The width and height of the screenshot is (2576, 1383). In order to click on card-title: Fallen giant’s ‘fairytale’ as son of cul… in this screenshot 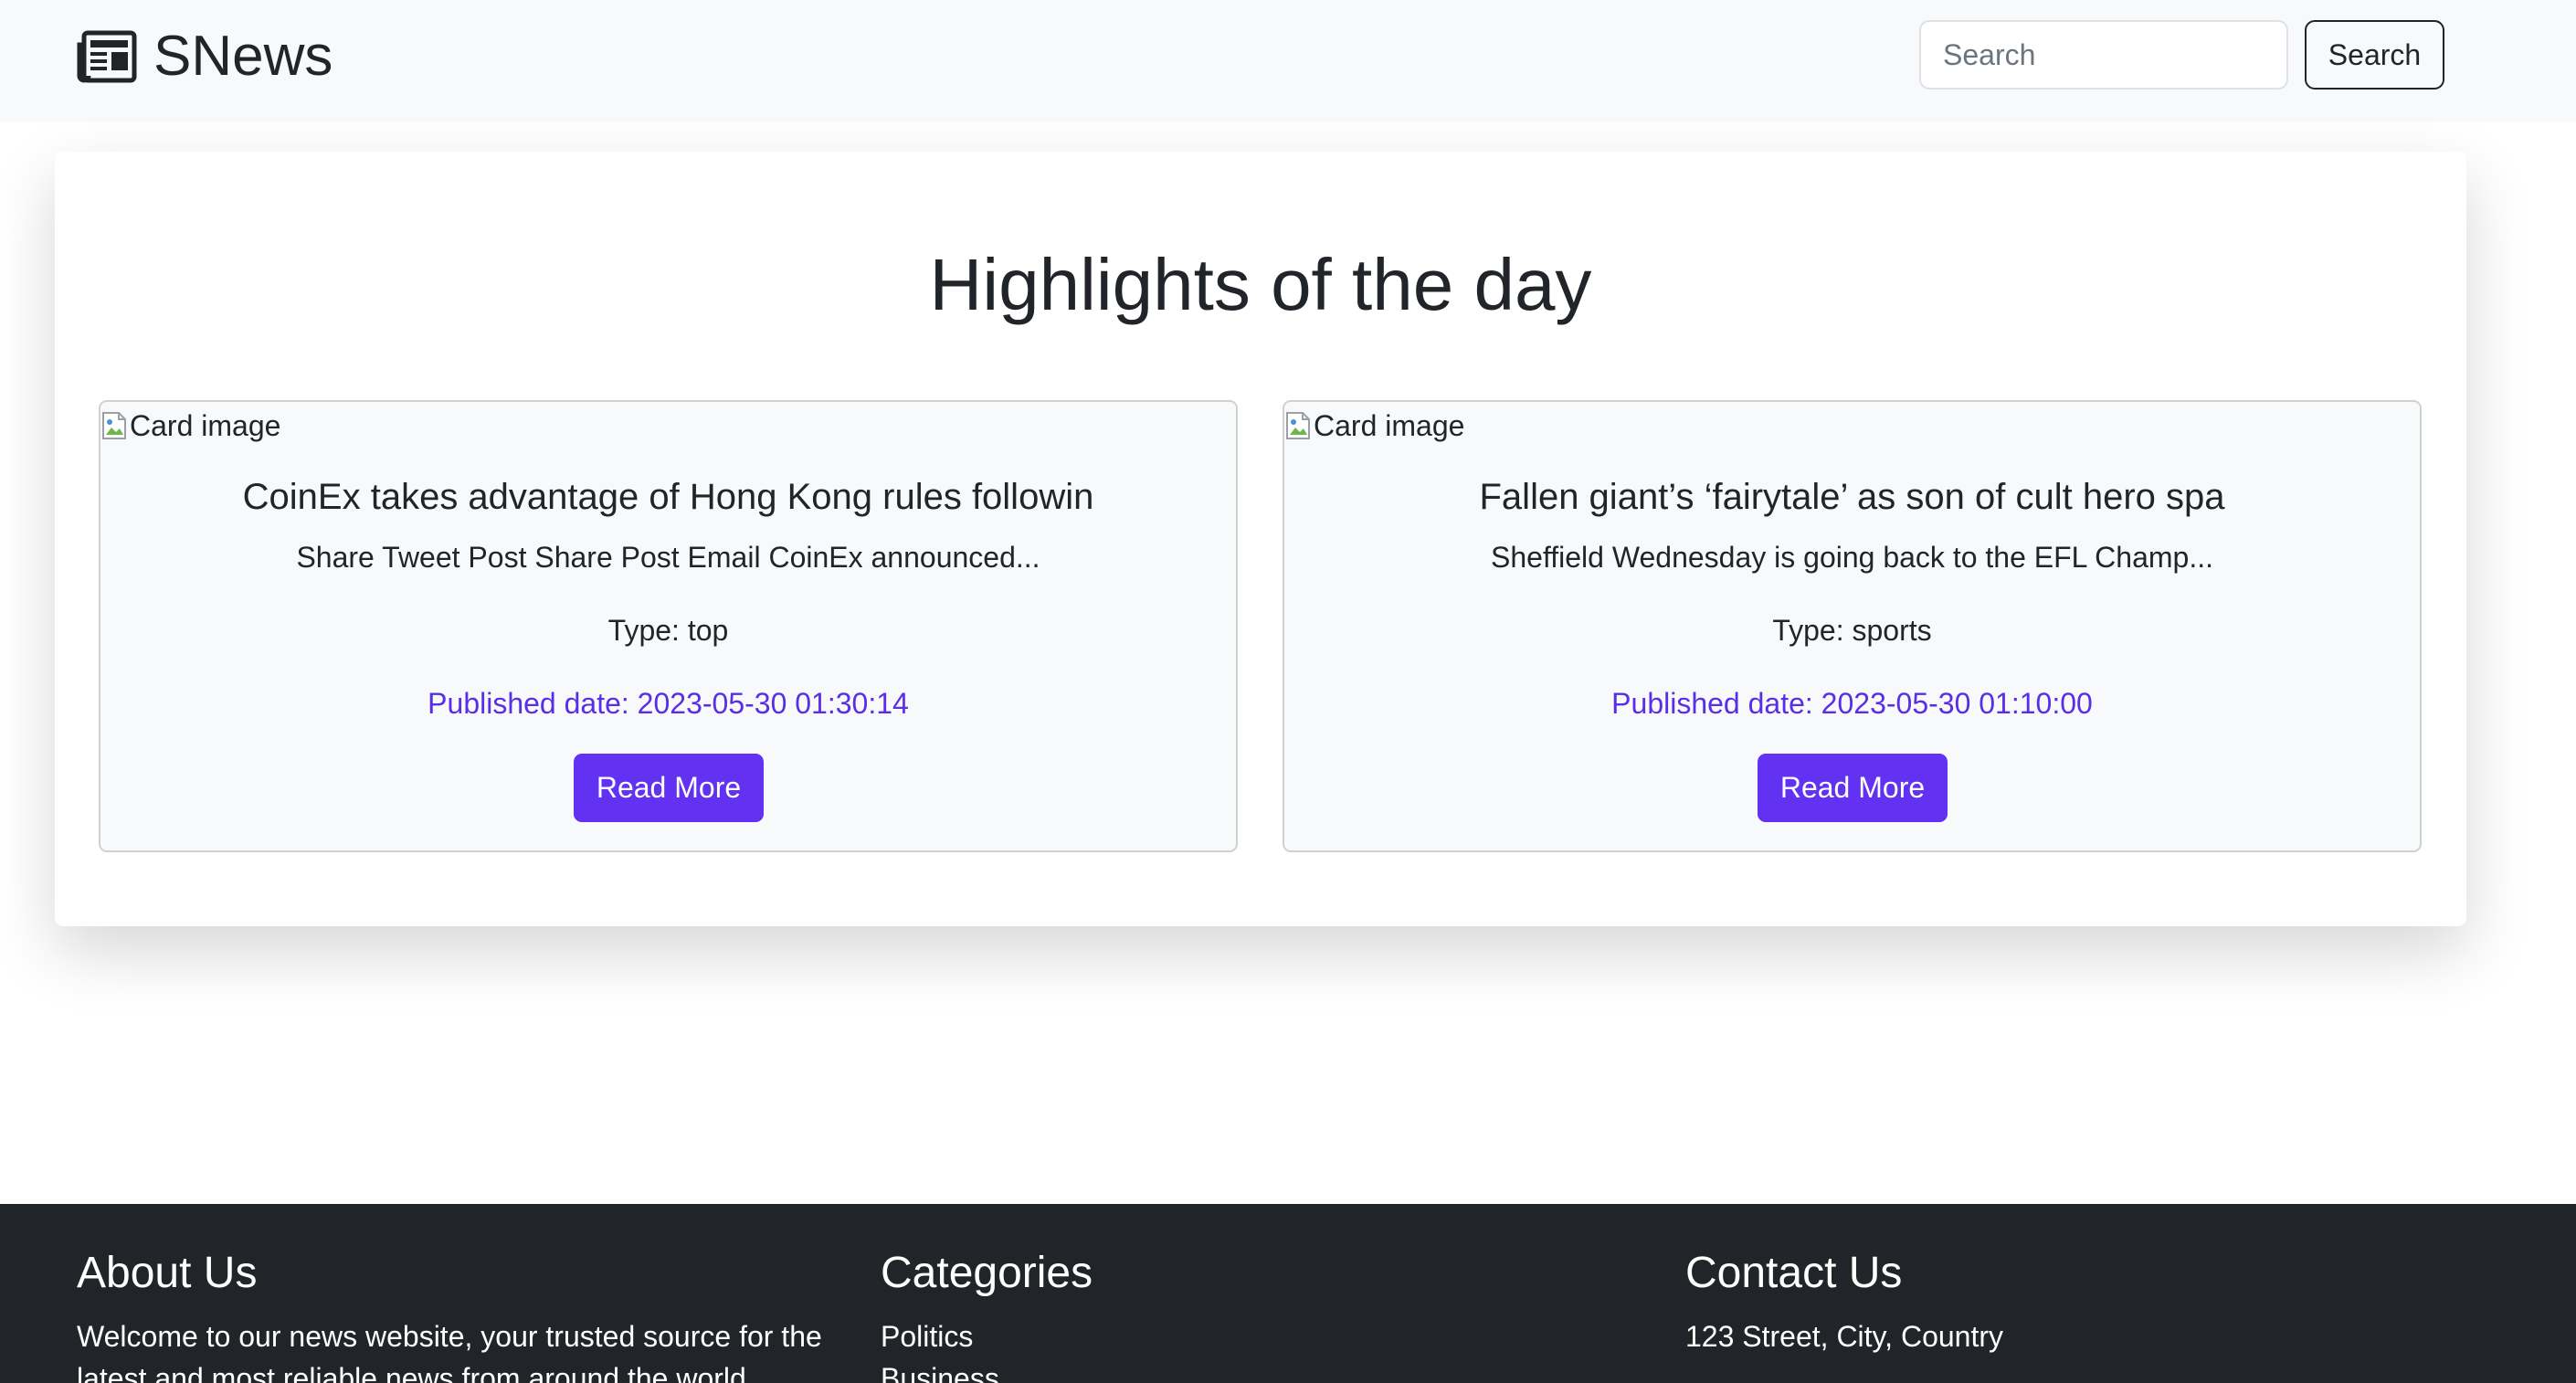, I will do `click(1852, 497)`.